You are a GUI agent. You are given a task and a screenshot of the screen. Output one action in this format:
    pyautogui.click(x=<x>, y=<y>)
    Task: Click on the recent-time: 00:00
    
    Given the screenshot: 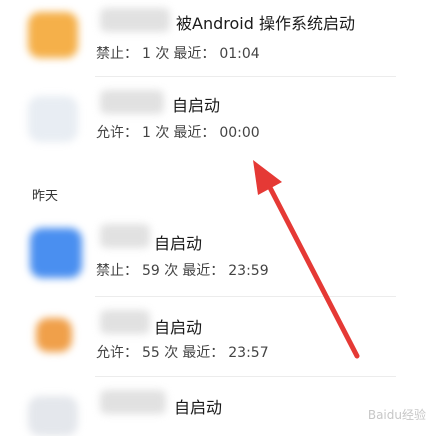 What is the action you would take?
    pyautogui.click(x=239, y=133)
    